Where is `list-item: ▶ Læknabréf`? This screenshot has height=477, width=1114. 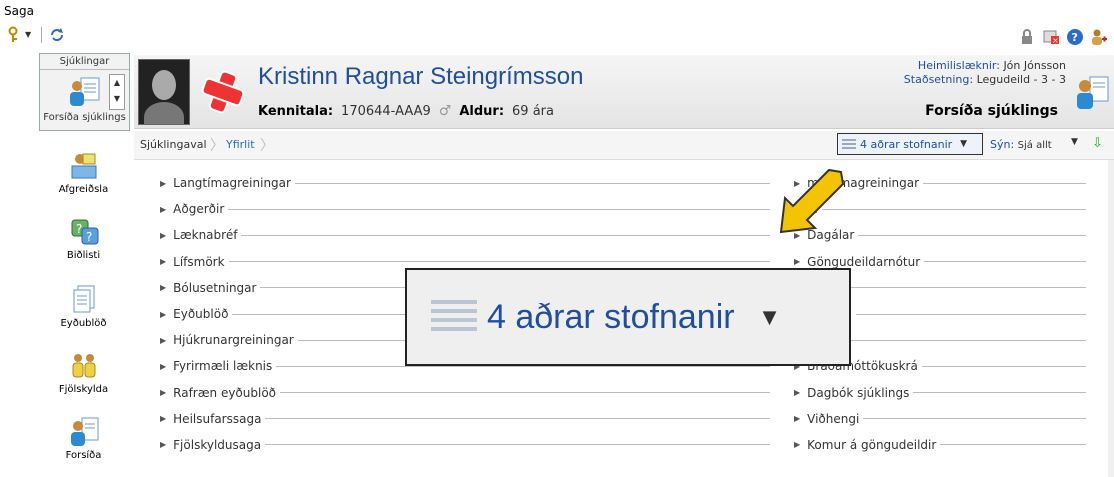
list-item: ▶ Læknabréf is located at coordinates (471, 235).